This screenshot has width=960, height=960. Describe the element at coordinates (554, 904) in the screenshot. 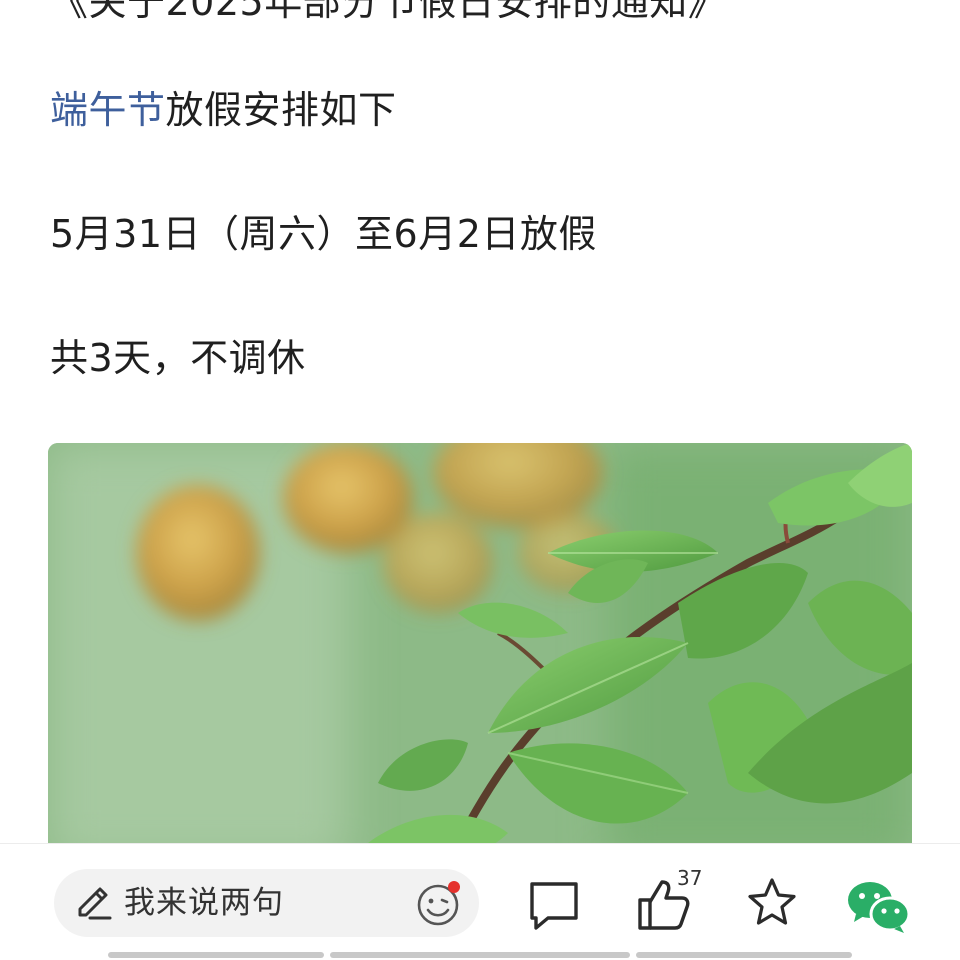

I see `comment-icon` at that location.